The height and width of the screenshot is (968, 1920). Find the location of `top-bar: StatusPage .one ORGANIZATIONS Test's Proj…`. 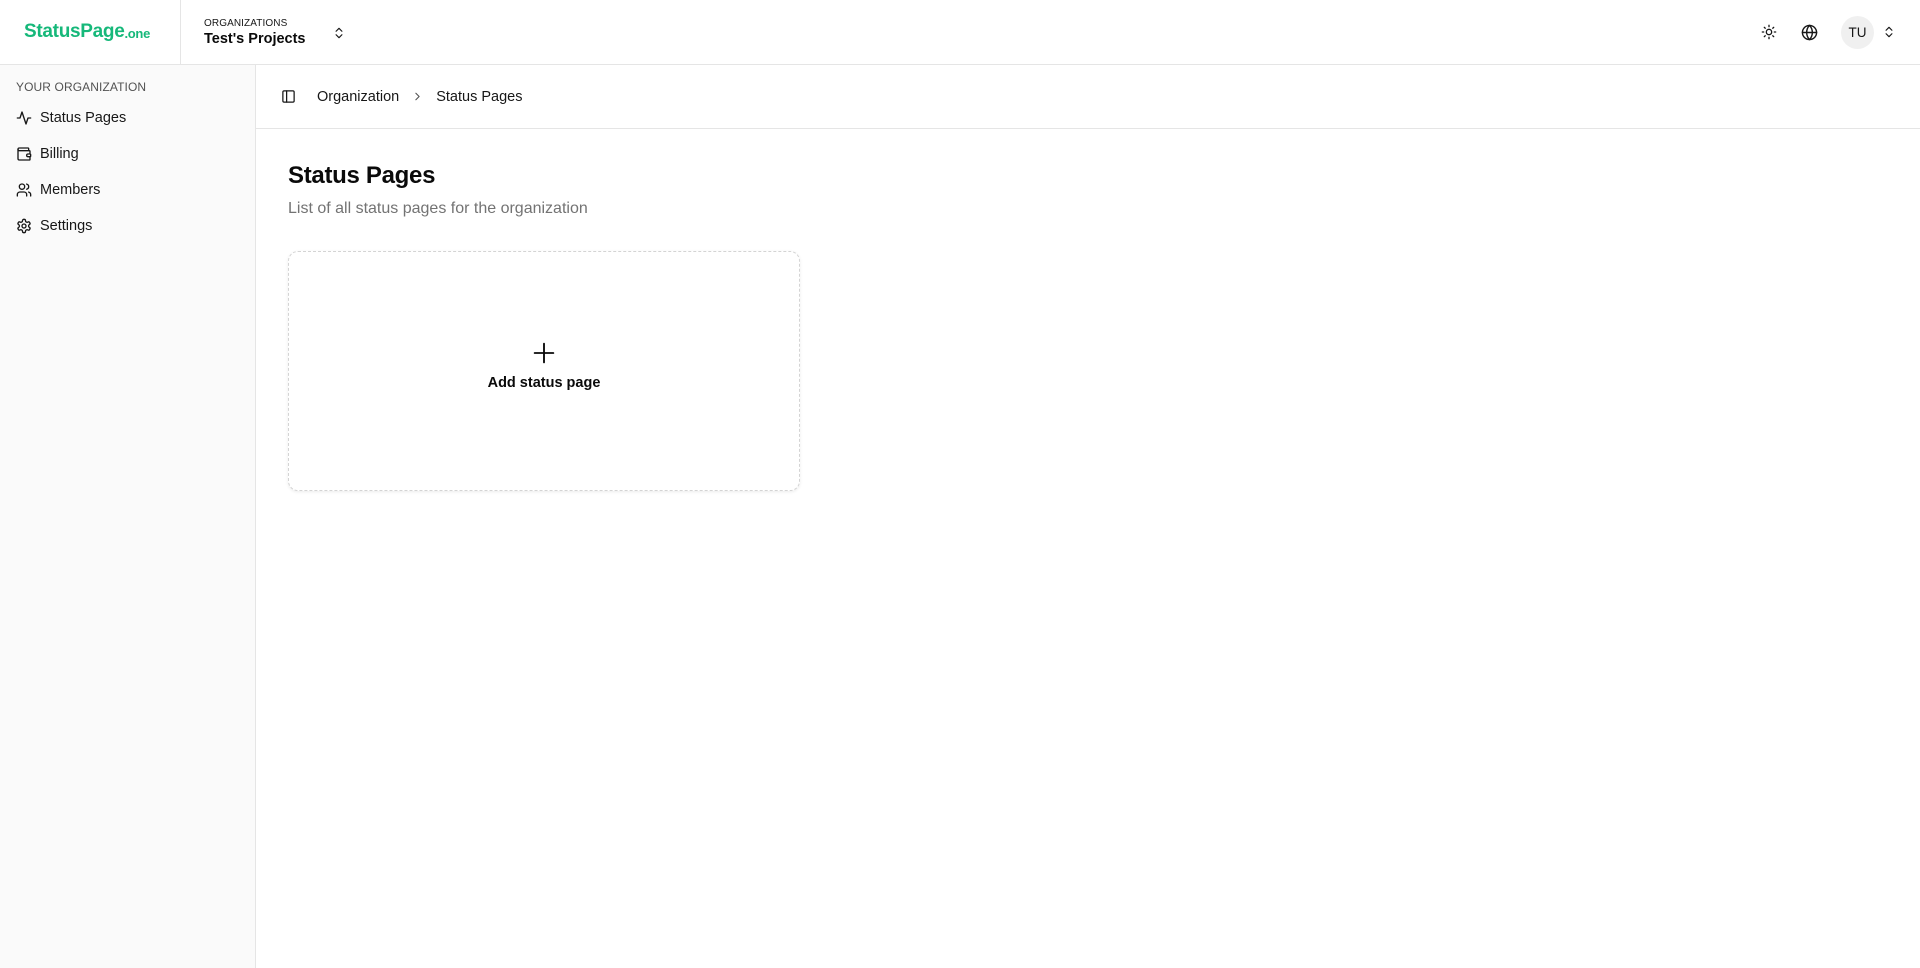

top-bar: StatusPage .one ORGANIZATIONS Test's Proj… is located at coordinates (960, 32).